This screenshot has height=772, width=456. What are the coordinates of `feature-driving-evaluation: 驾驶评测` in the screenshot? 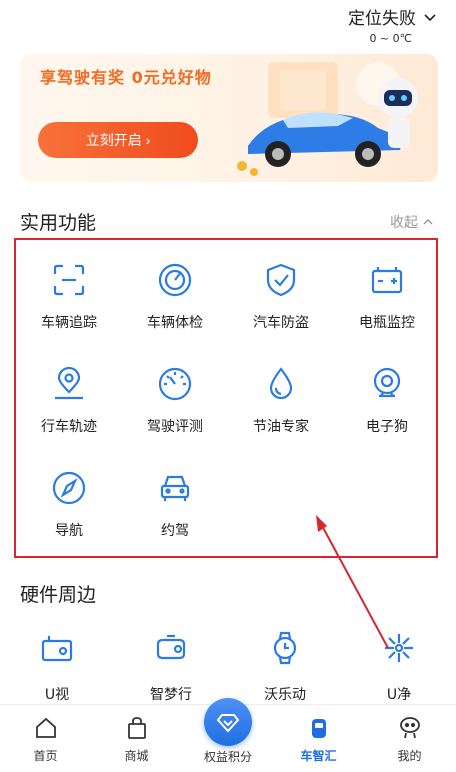 It's located at (175, 396).